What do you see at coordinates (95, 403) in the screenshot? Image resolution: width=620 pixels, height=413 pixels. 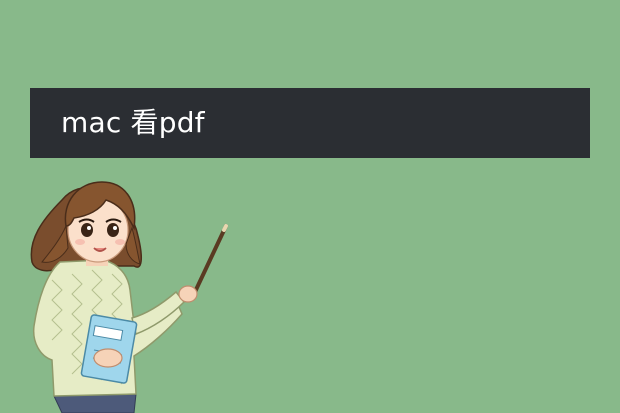 I see `skirt` at bounding box center [95, 403].